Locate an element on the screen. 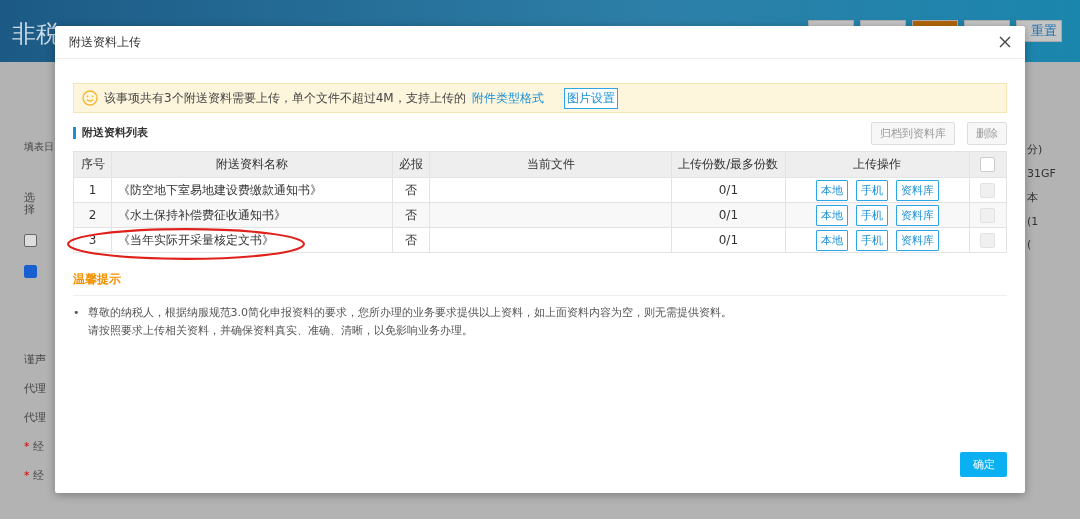 The image size is (1080, 519). table-cell: 2 is located at coordinates (92, 215).